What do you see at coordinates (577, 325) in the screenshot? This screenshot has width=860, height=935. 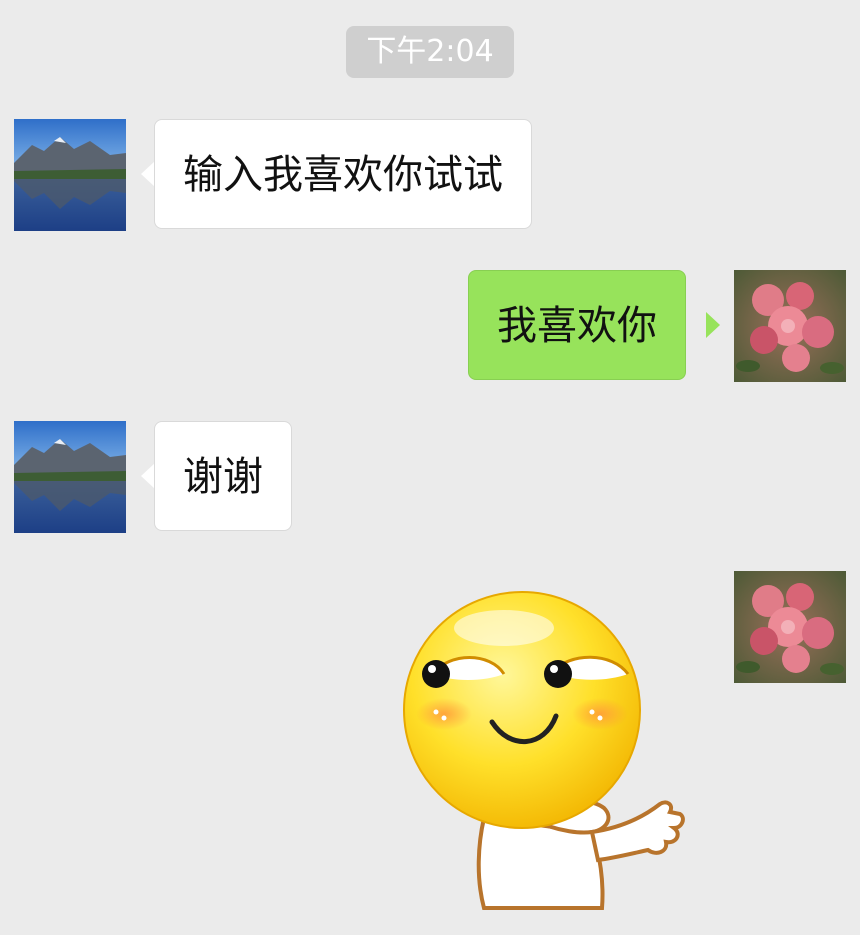 I see `outgoing-message-bubble: 我喜欢你` at bounding box center [577, 325].